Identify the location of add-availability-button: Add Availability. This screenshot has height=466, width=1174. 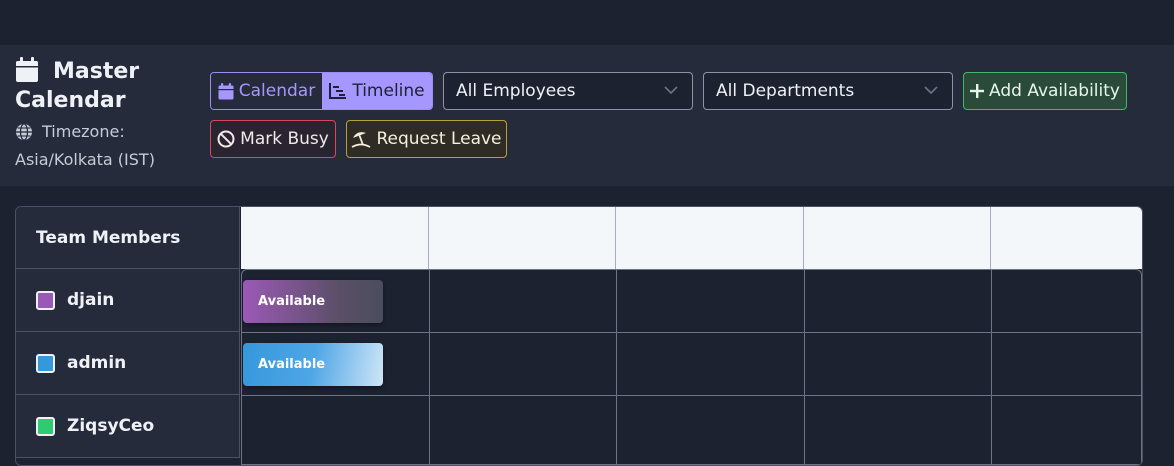
(1045, 91).